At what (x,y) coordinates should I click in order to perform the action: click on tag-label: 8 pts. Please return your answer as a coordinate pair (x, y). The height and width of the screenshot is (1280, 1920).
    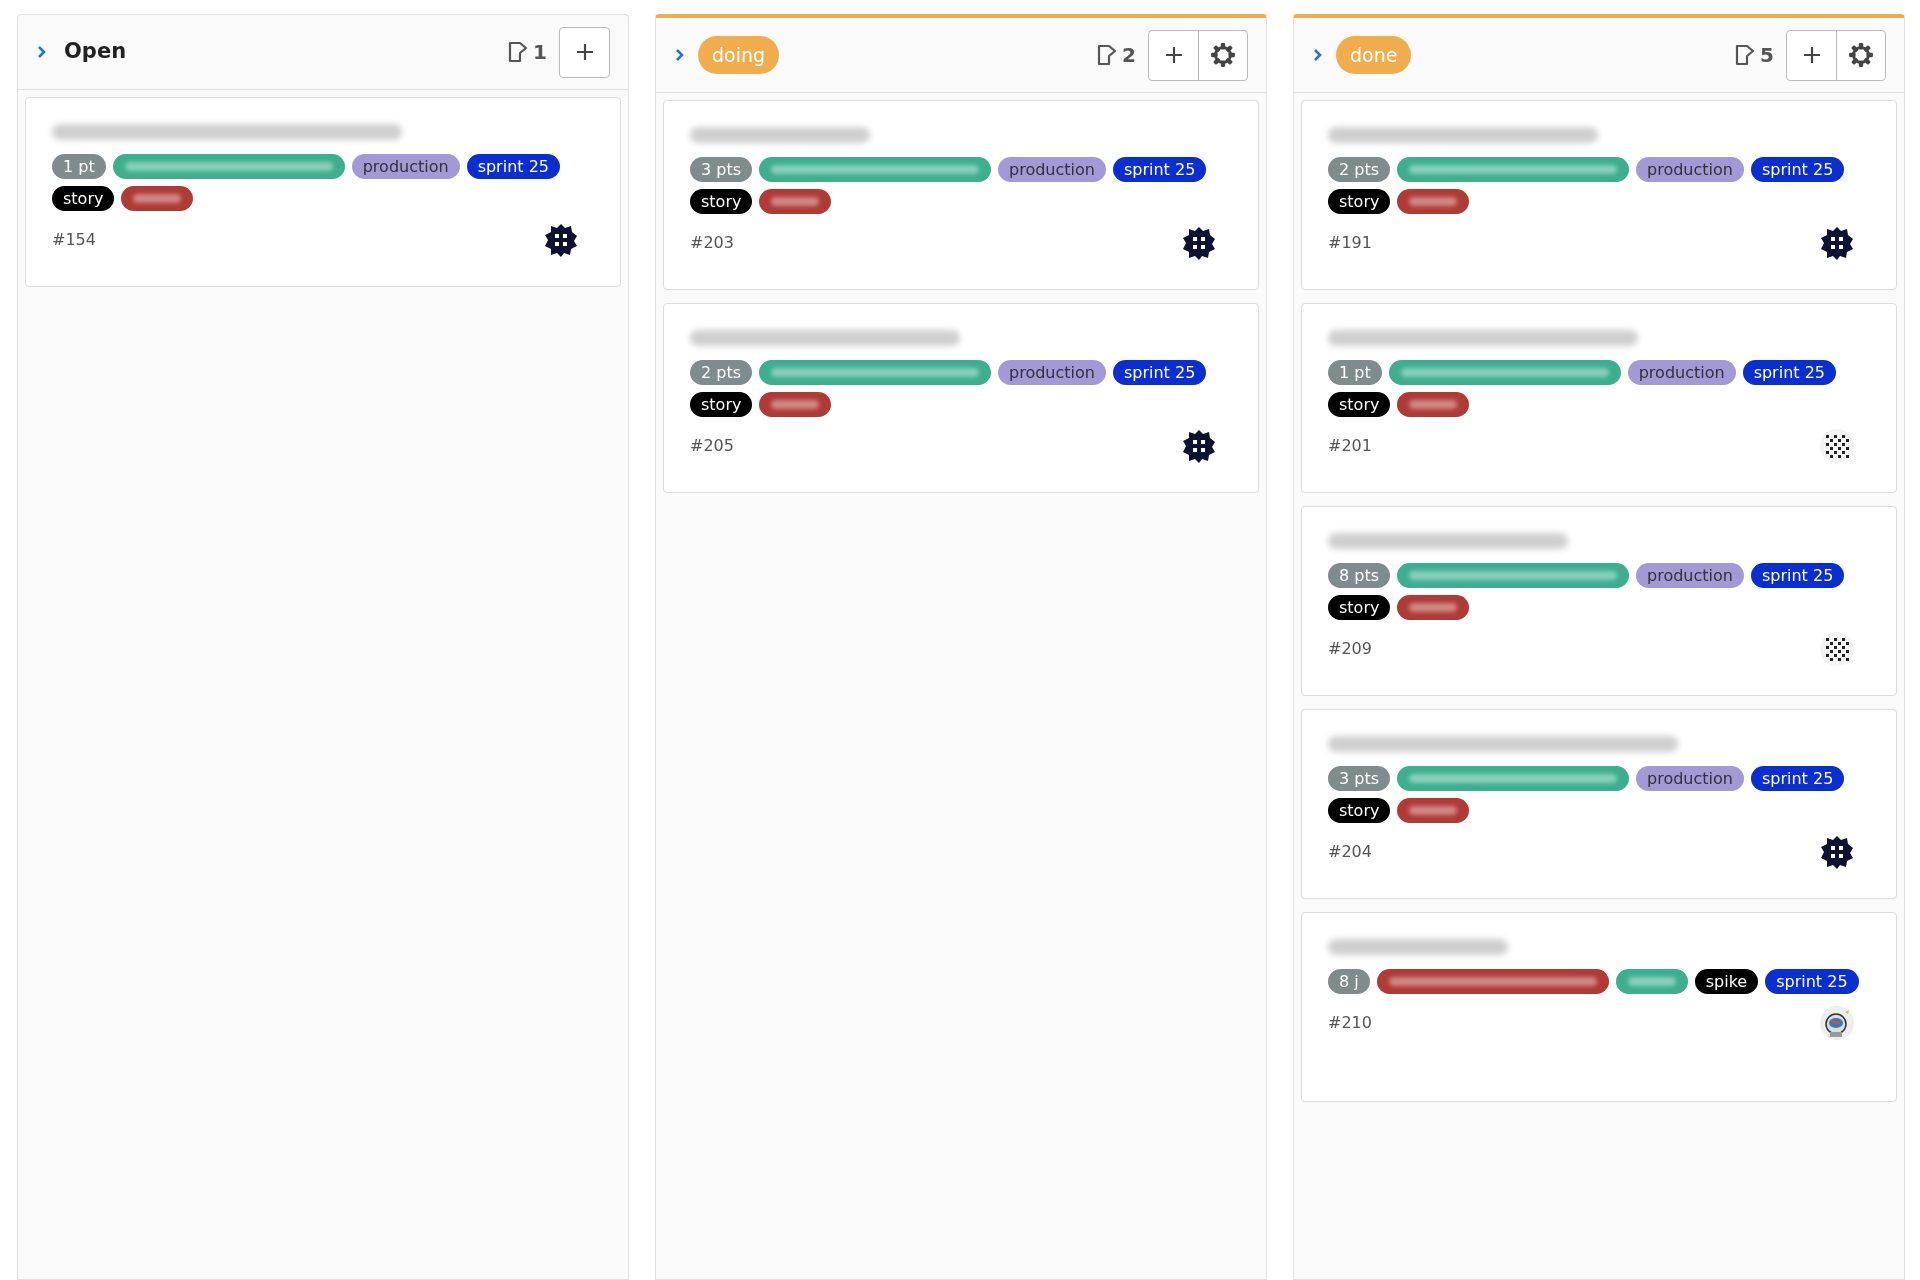
    Looking at the image, I should click on (1359, 575).